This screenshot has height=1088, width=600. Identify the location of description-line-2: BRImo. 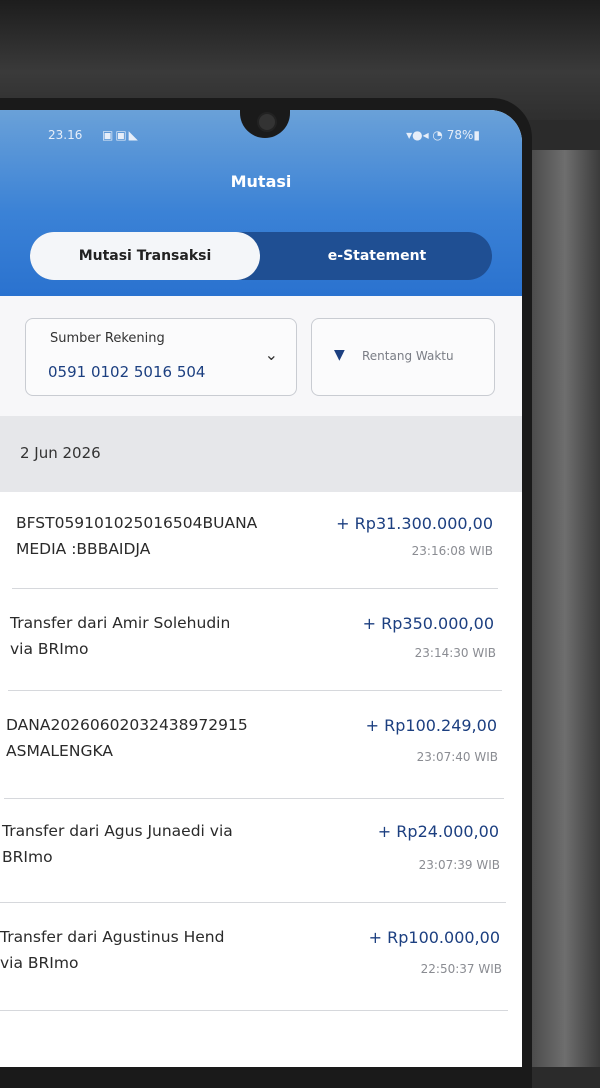
(27, 857).